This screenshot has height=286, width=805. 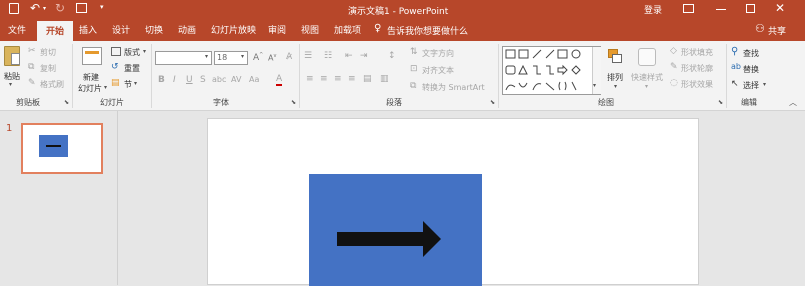 What do you see at coordinates (15, 59) in the screenshot?
I see `paste-doc-icon` at bounding box center [15, 59].